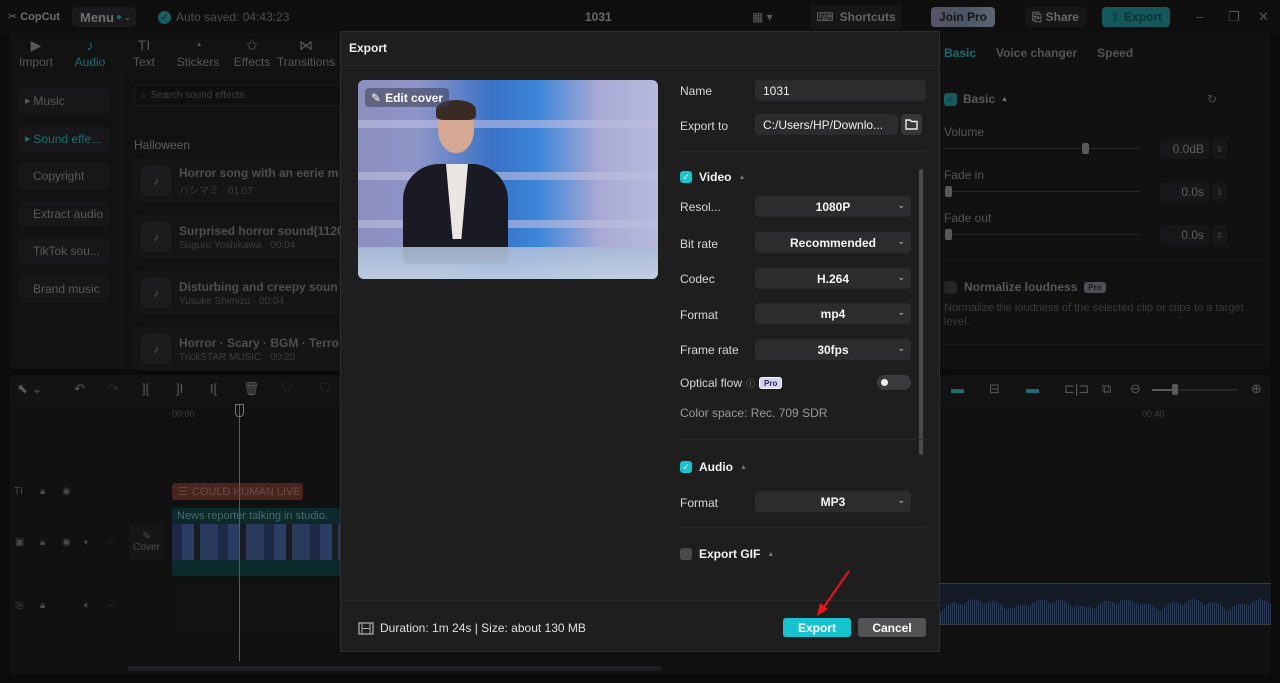 The image size is (1280, 683). What do you see at coordinates (239, 181) in the screenshot?
I see `sound-list-item: ♪ Horror song with an eerie m ハシマミ · 01:07` at bounding box center [239, 181].